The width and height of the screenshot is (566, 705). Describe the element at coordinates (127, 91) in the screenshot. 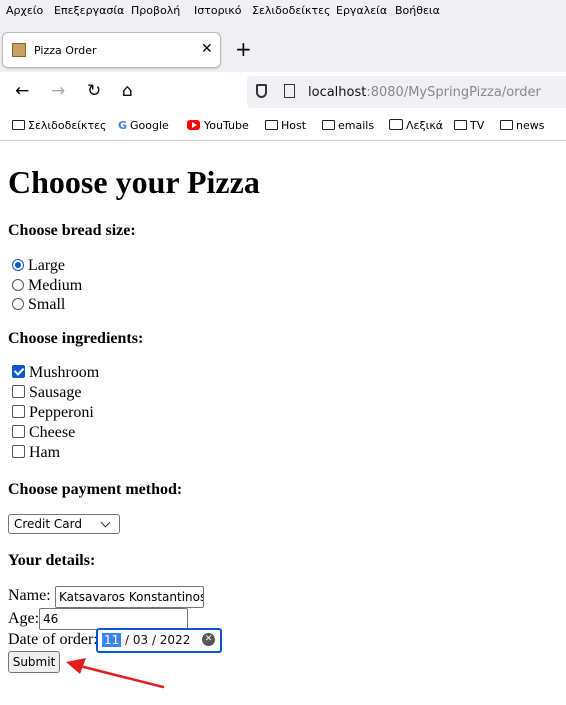

I see `home-icon: ⌂` at that location.